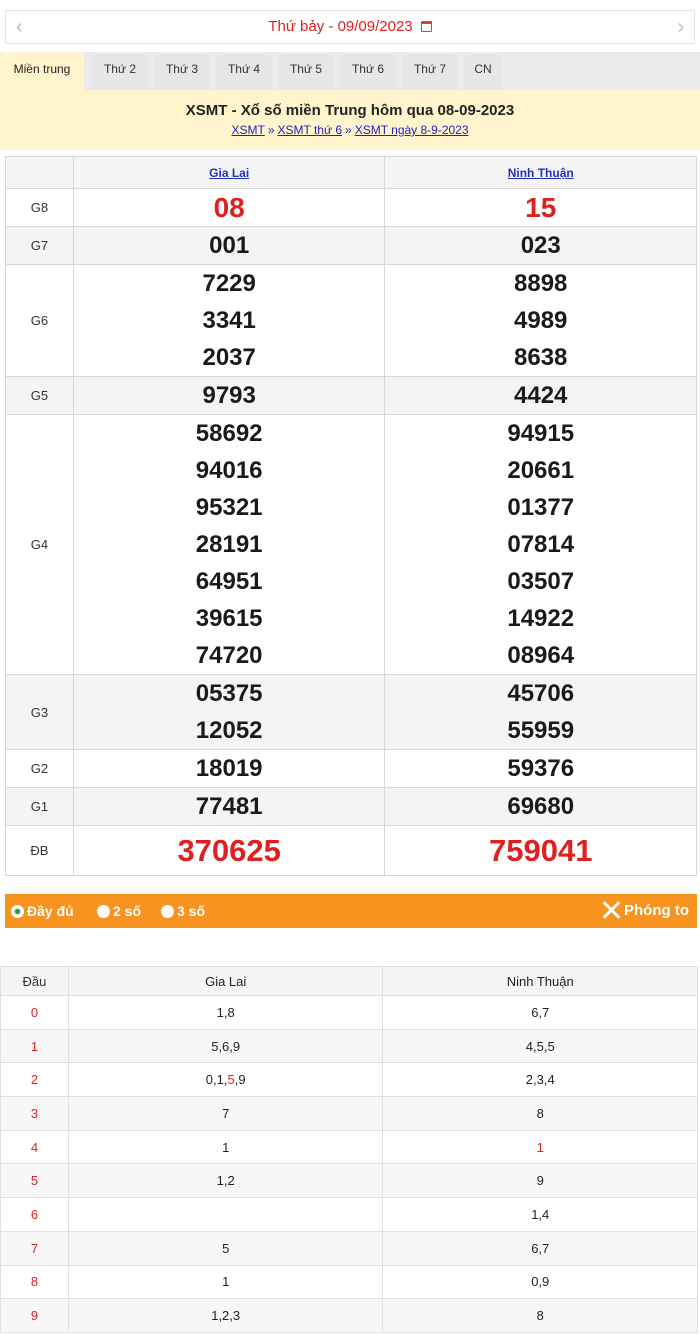 The height and width of the screenshot is (1335, 700). Describe the element at coordinates (39, 395) in the screenshot. I see `prize-label: G5` at that location.